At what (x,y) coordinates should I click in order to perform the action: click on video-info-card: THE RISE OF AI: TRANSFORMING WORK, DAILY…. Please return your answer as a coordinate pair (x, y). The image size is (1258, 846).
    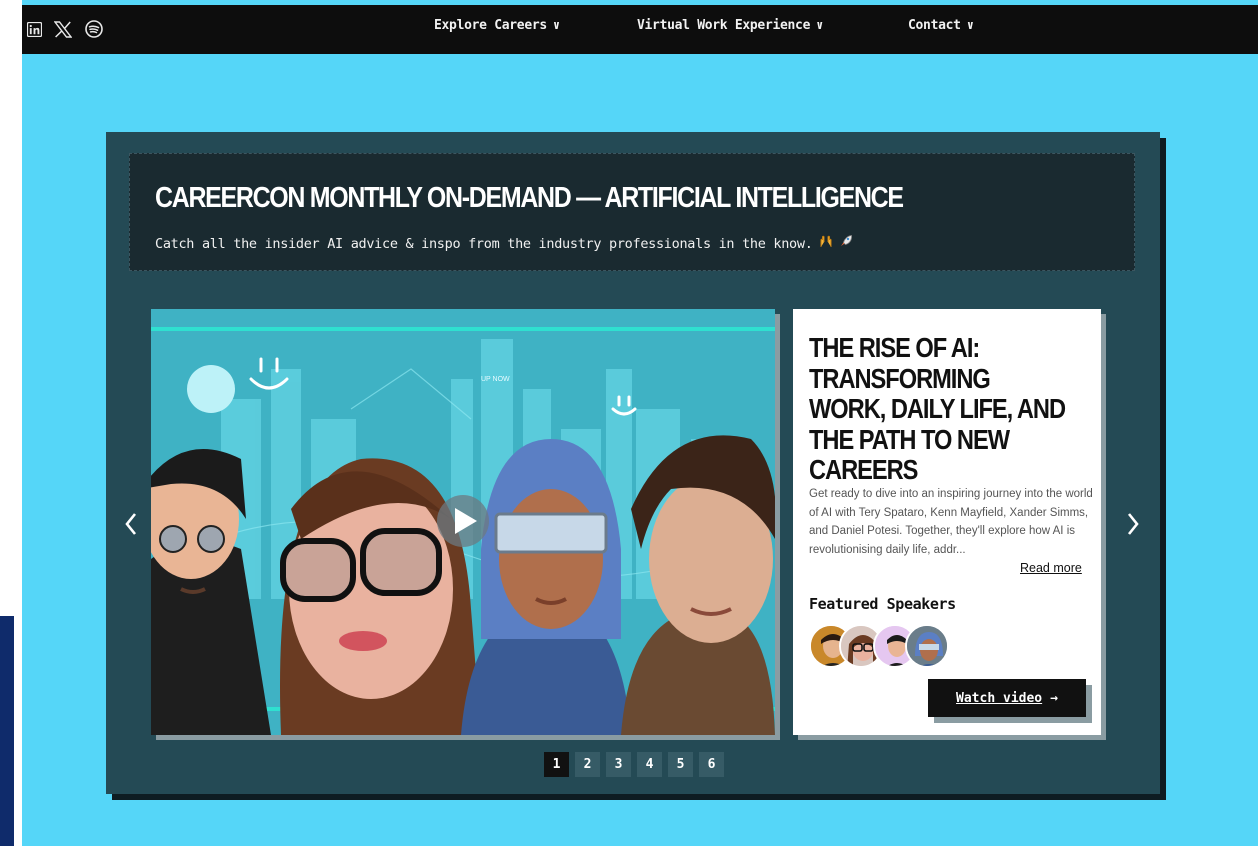
    Looking at the image, I should click on (947, 522).